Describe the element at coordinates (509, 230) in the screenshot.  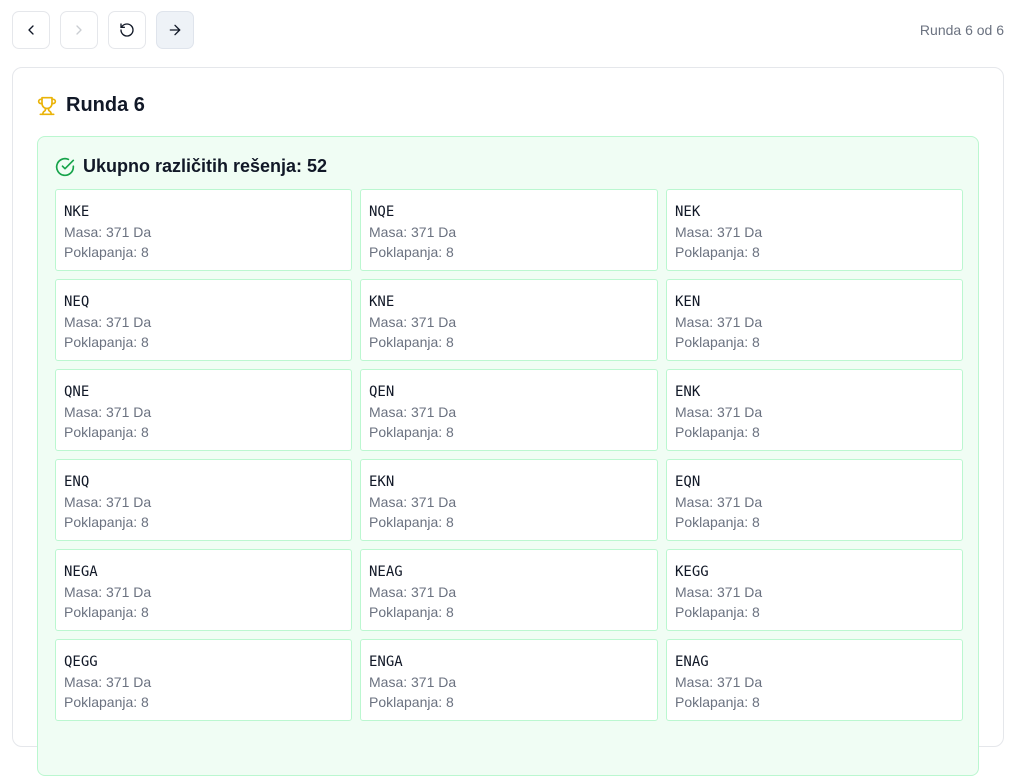
I see `solution-card: NQE Masa: 371 Da Poklapanja: 8` at that location.